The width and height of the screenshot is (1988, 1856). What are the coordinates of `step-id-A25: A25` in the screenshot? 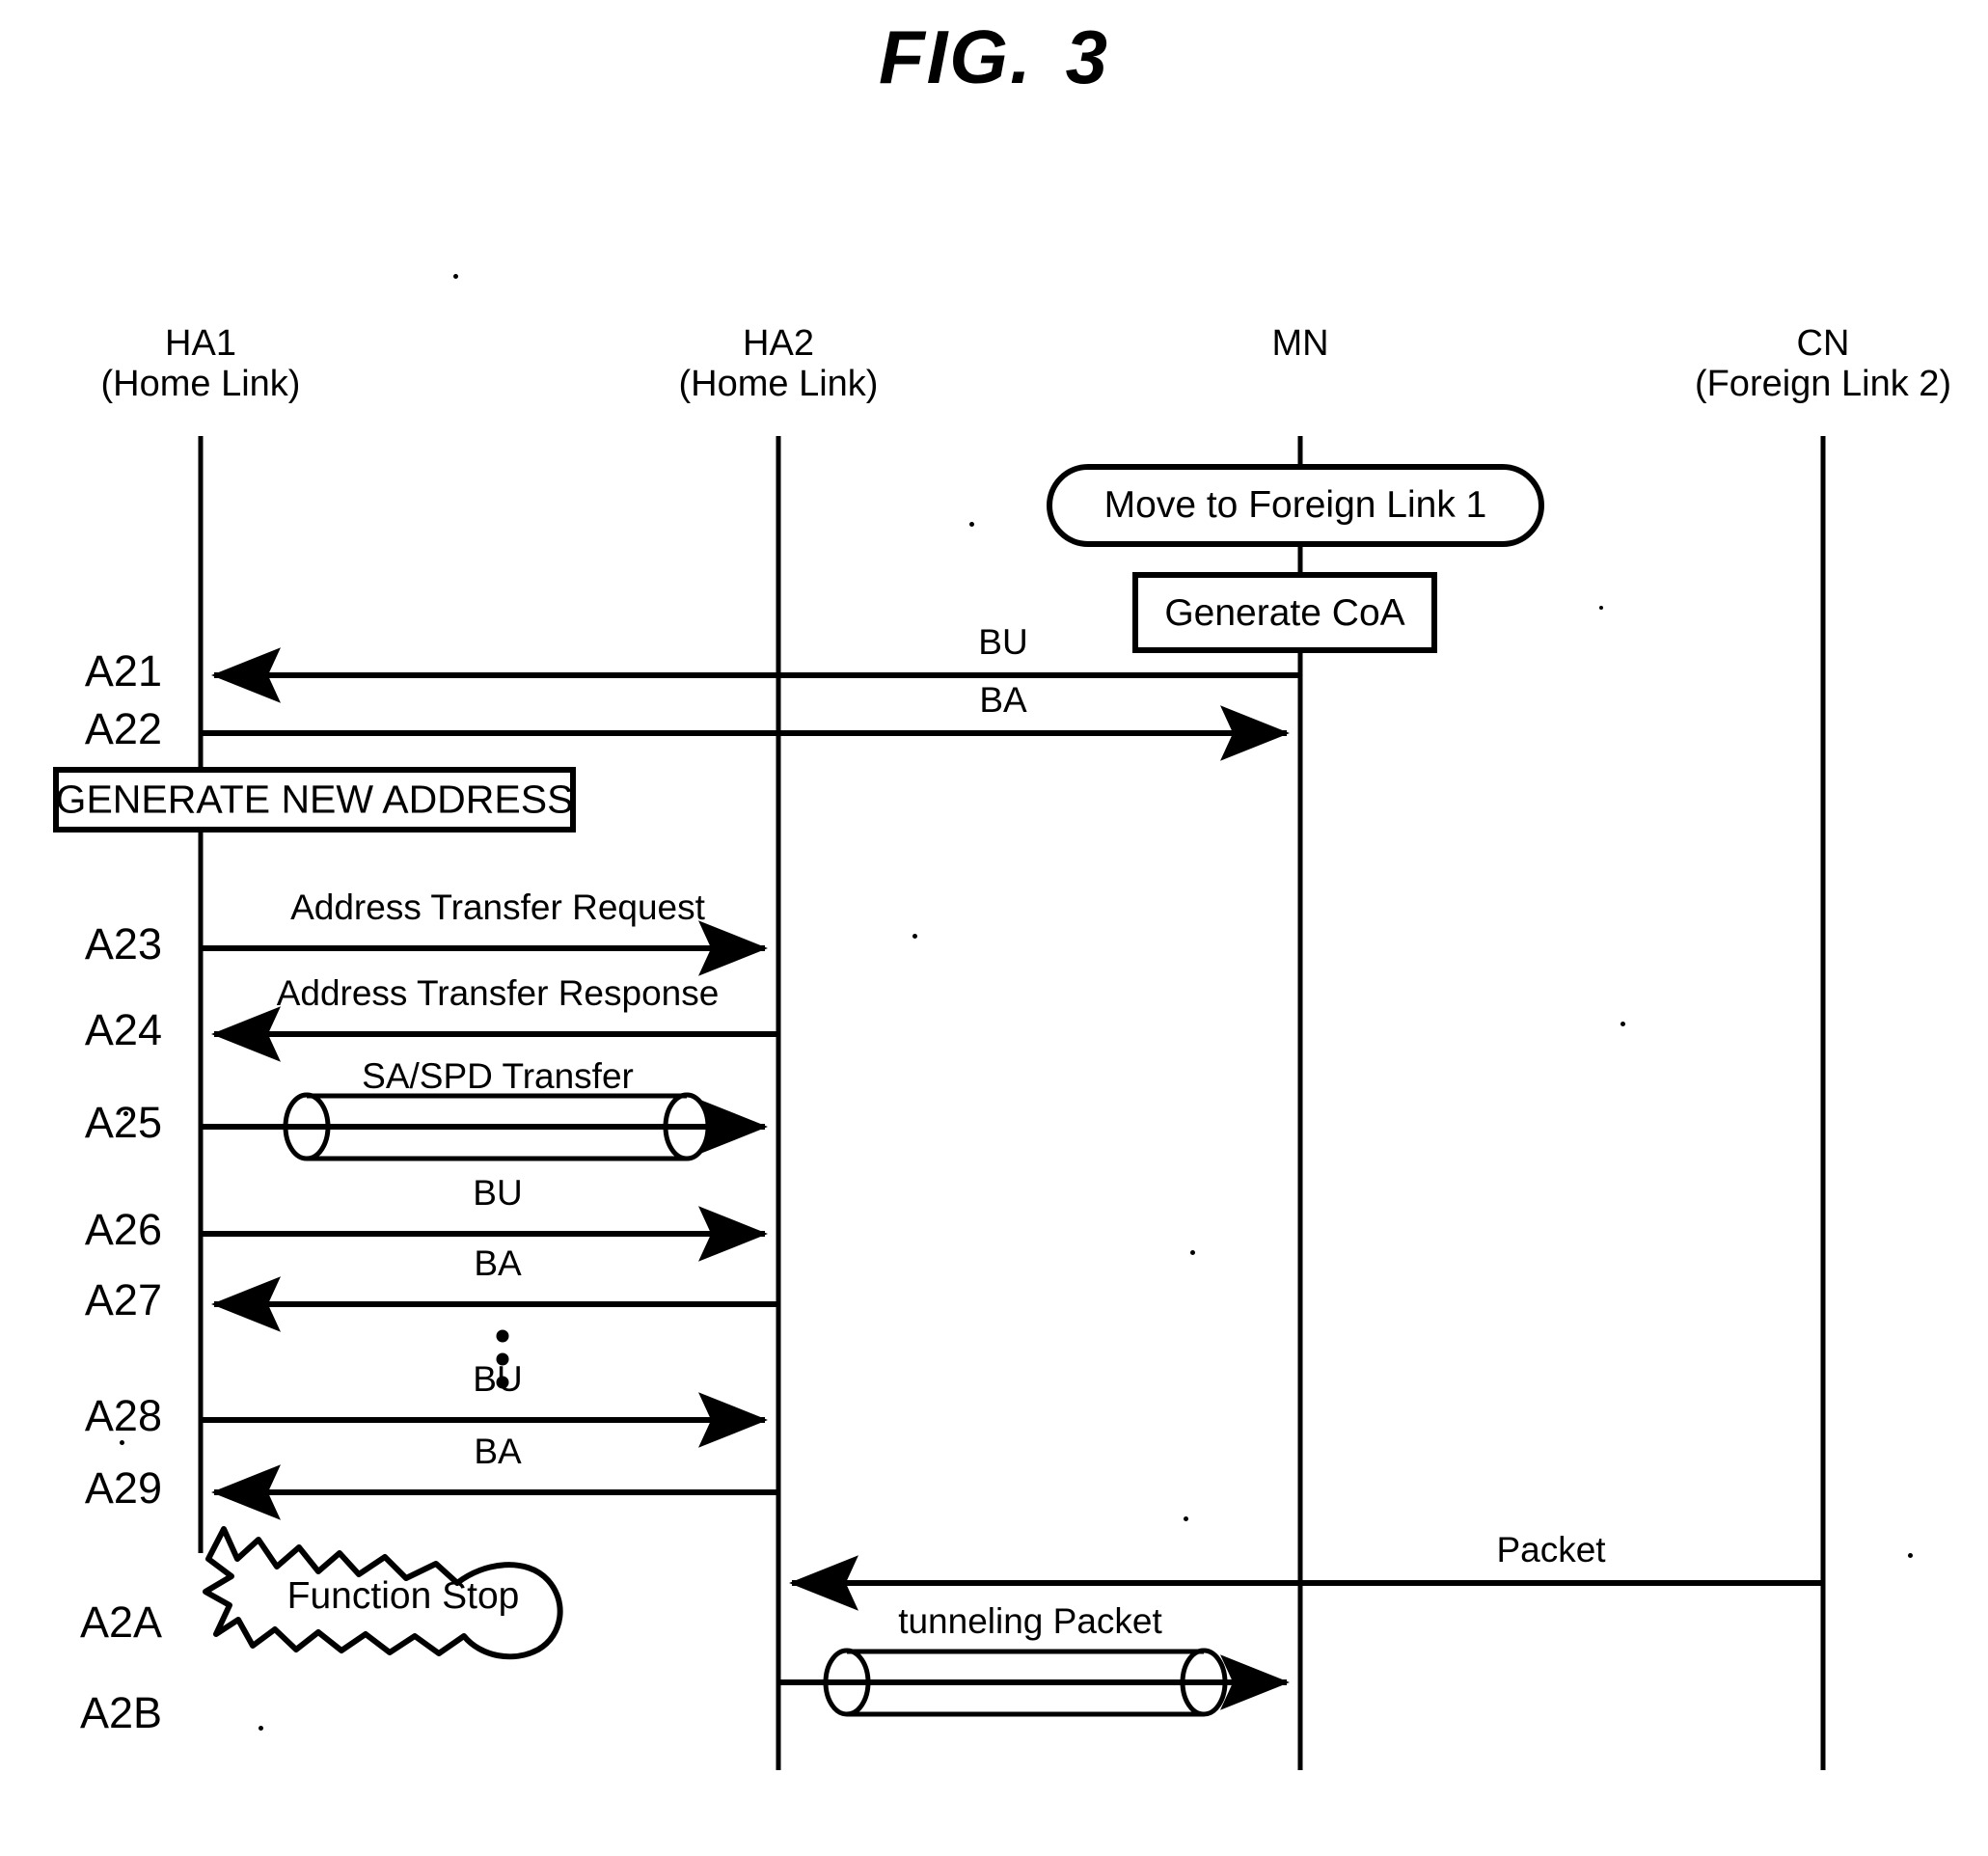 It's located at (123, 1122).